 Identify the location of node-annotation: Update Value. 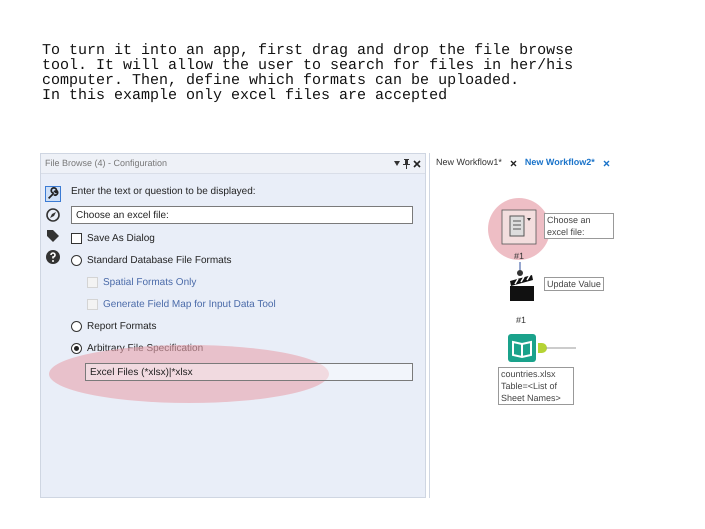
(574, 284).